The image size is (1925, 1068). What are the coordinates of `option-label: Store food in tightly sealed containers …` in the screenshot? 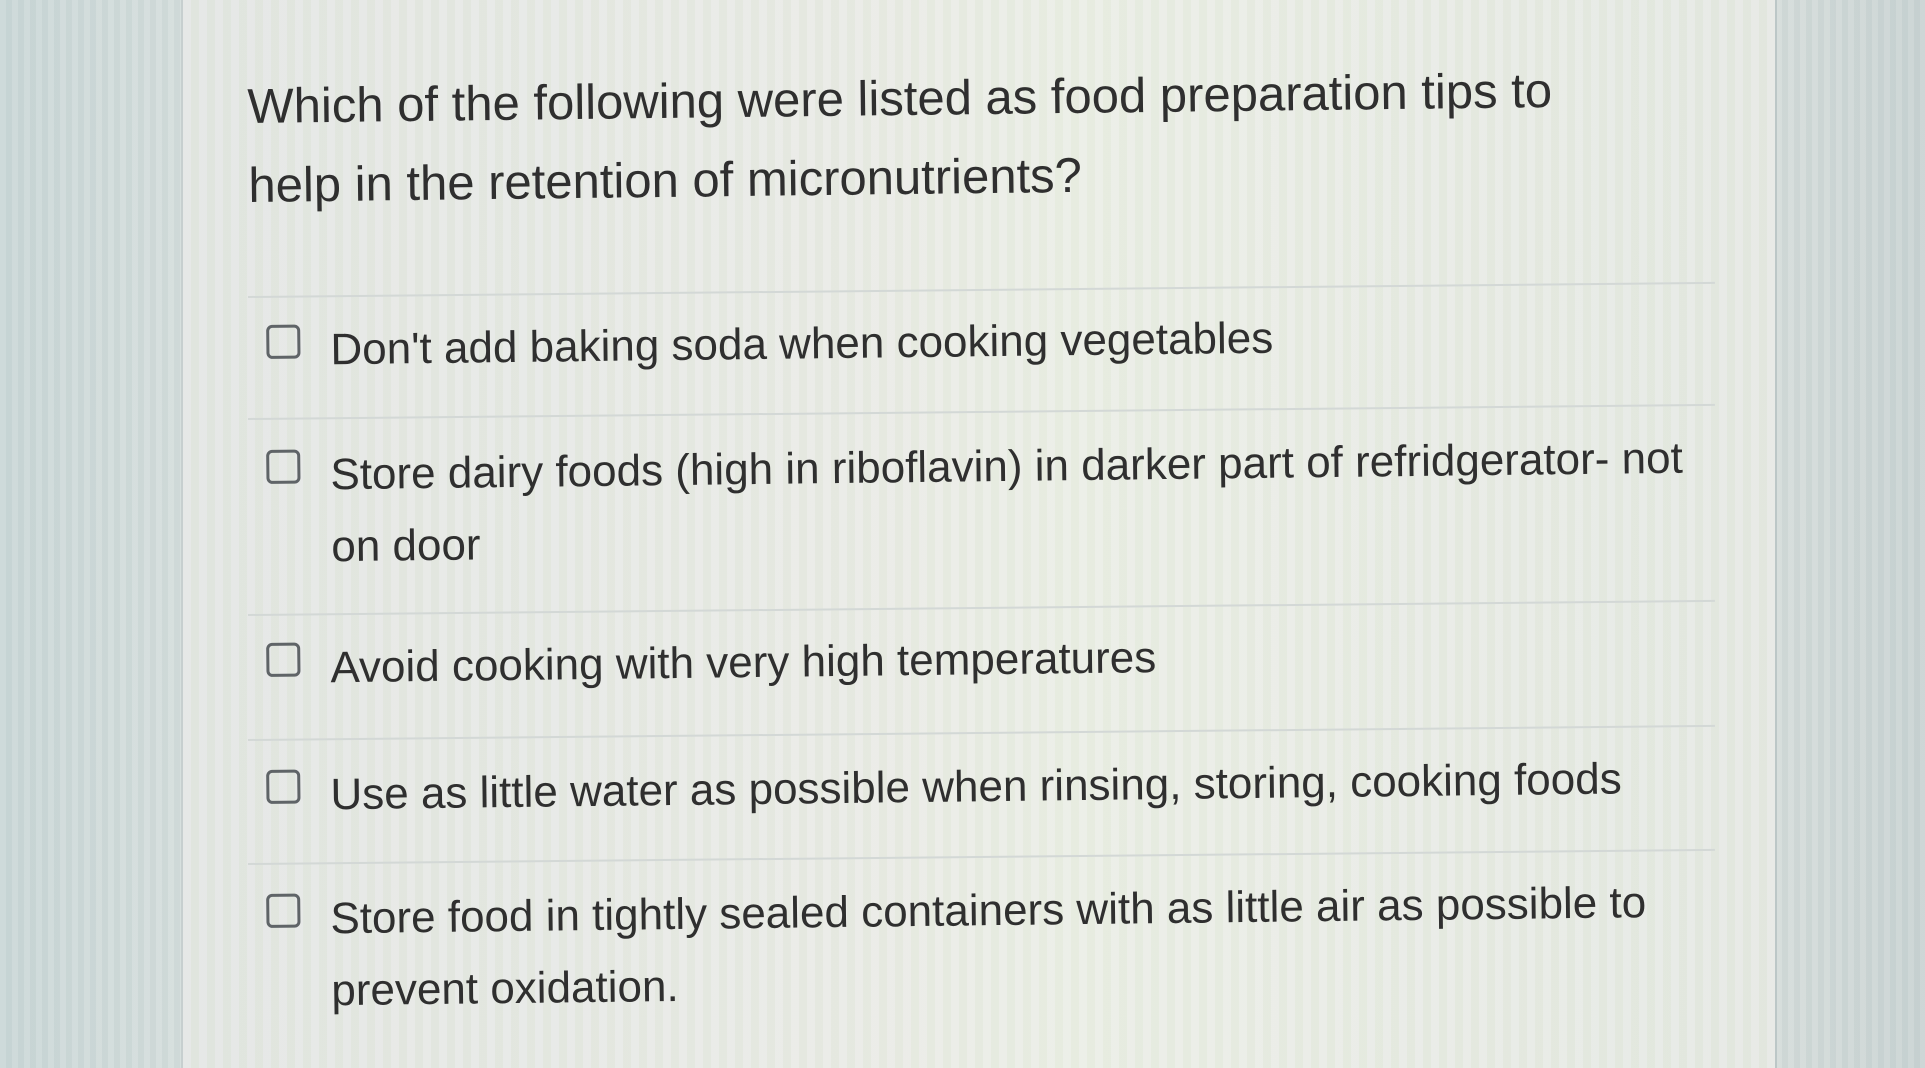 It's located at (1016, 946).